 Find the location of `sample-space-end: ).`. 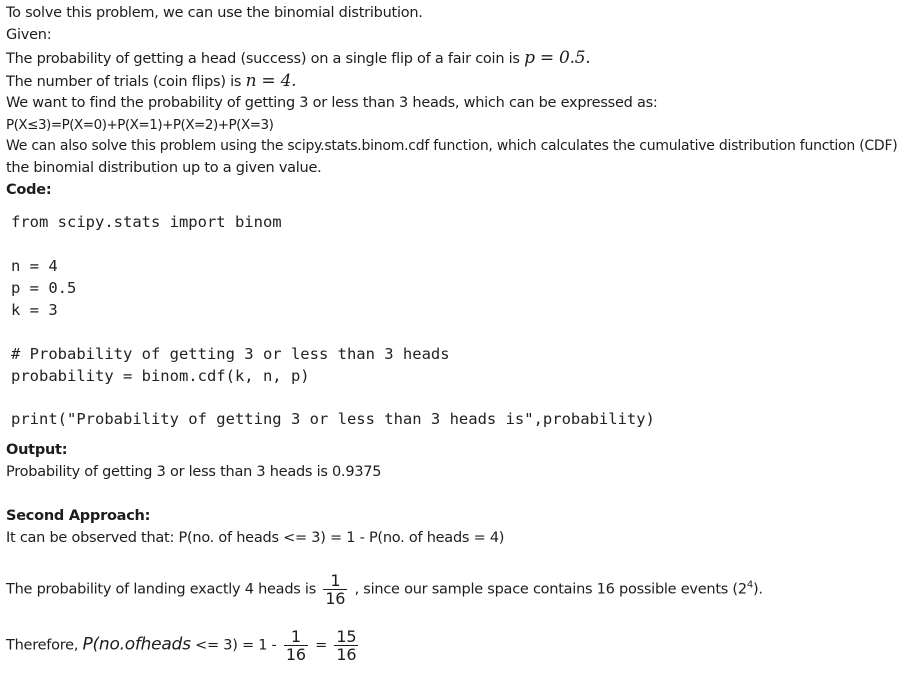

sample-space-end: ). is located at coordinates (757, 589).